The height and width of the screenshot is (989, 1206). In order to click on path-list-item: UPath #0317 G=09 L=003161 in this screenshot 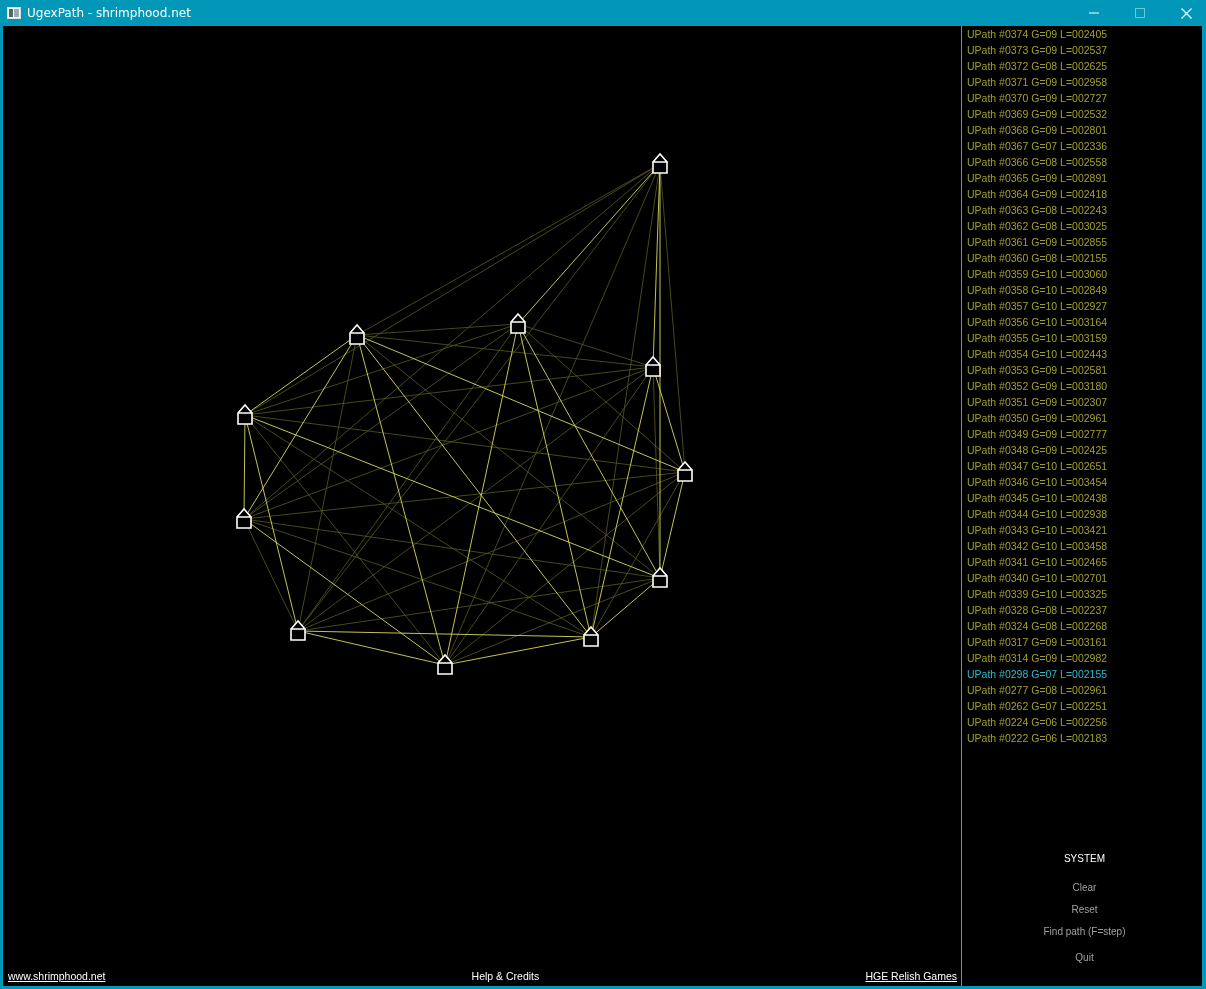, I will do `click(1084, 642)`.